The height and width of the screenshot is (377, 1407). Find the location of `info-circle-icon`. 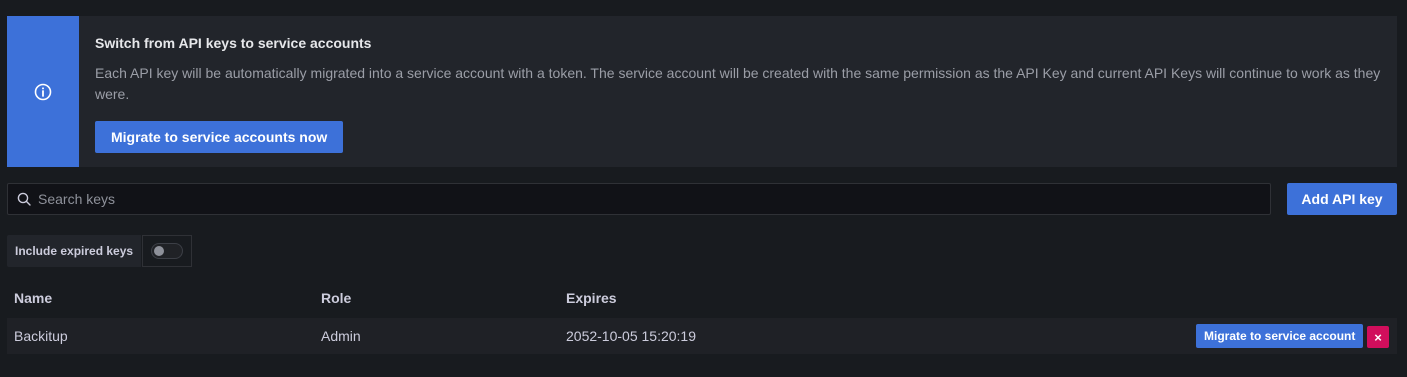

info-circle-icon is located at coordinates (43, 91).